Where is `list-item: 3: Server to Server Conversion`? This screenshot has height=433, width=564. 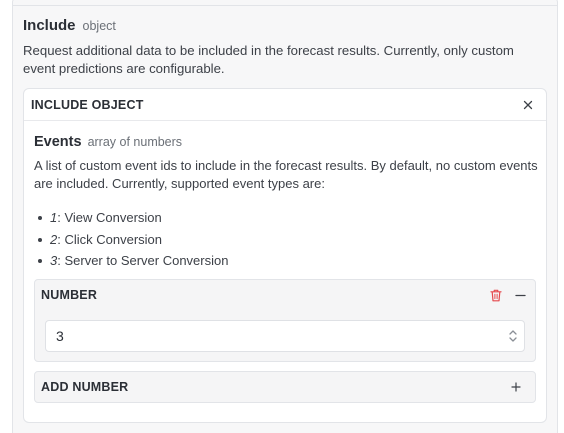
list-item: 3: Server to Server Conversion is located at coordinates (131, 261).